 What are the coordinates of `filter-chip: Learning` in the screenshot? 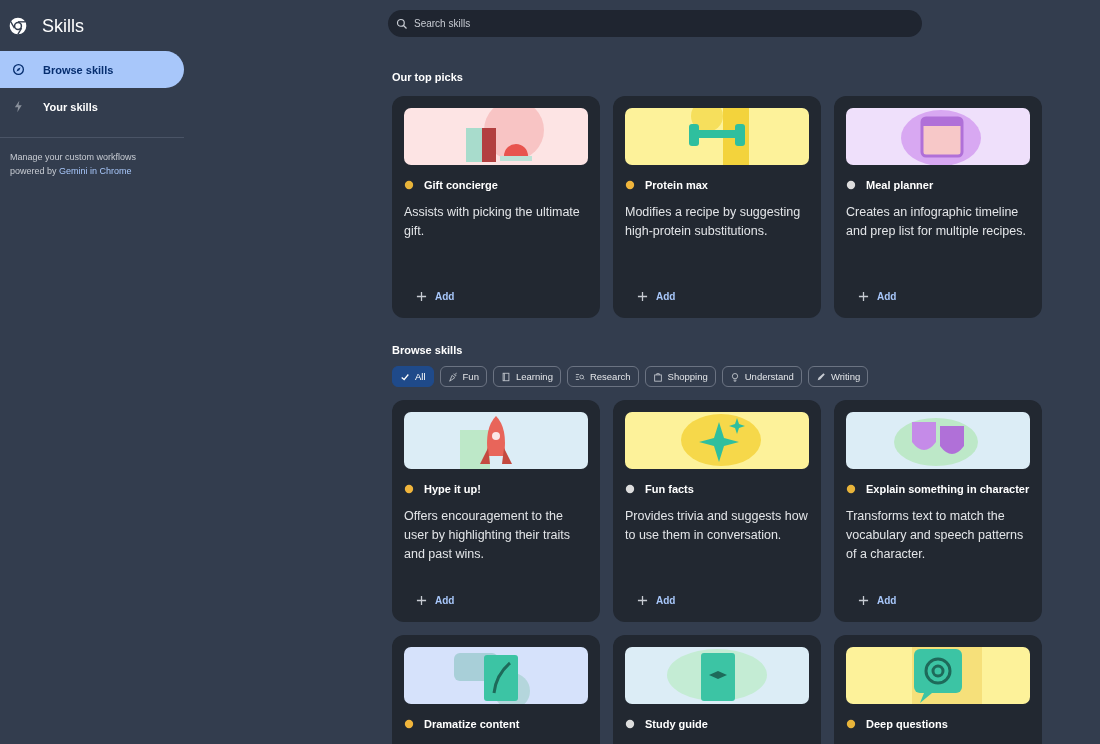 It's located at (526, 376).